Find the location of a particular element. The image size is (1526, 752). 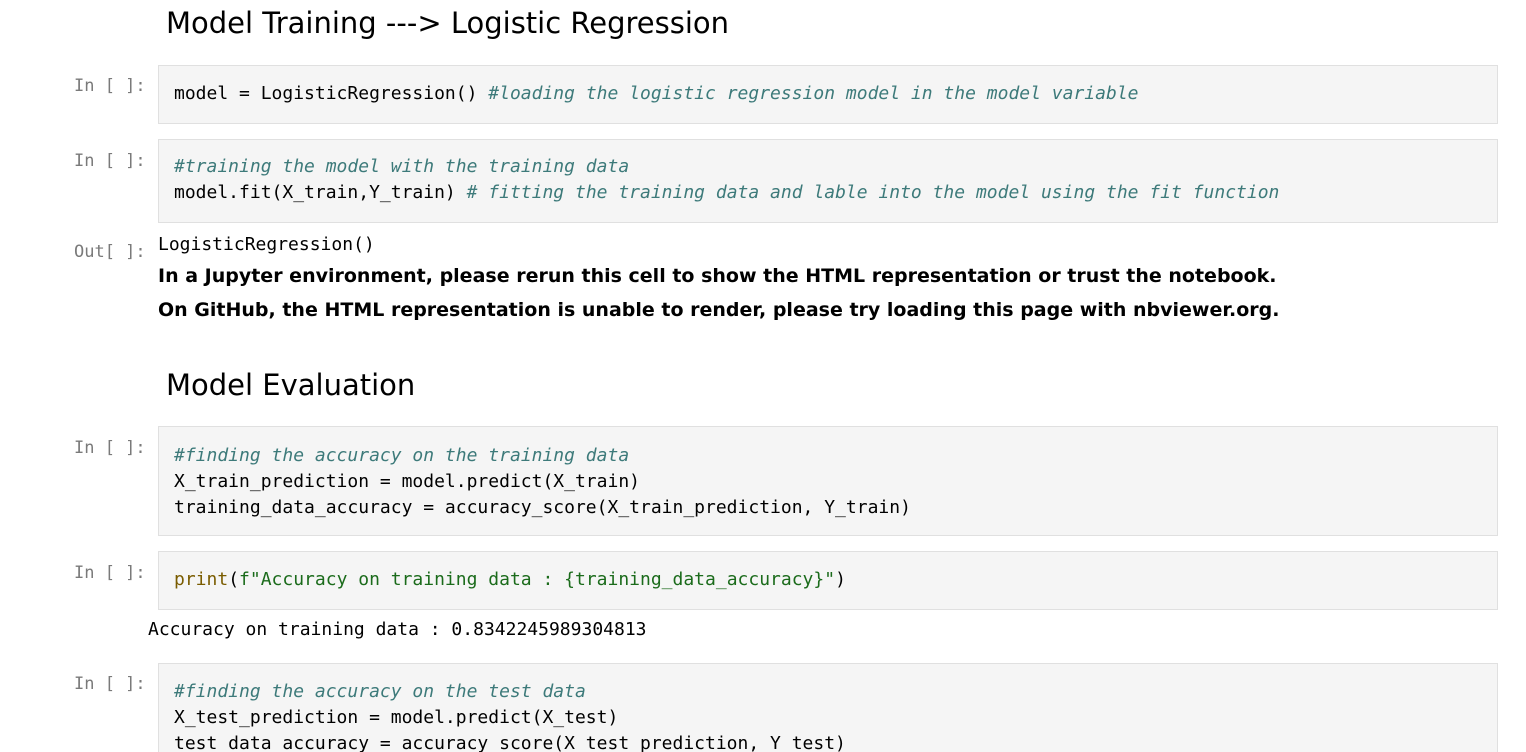

code-token: model.fit(X_train,Y_train) is located at coordinates (320, 192).